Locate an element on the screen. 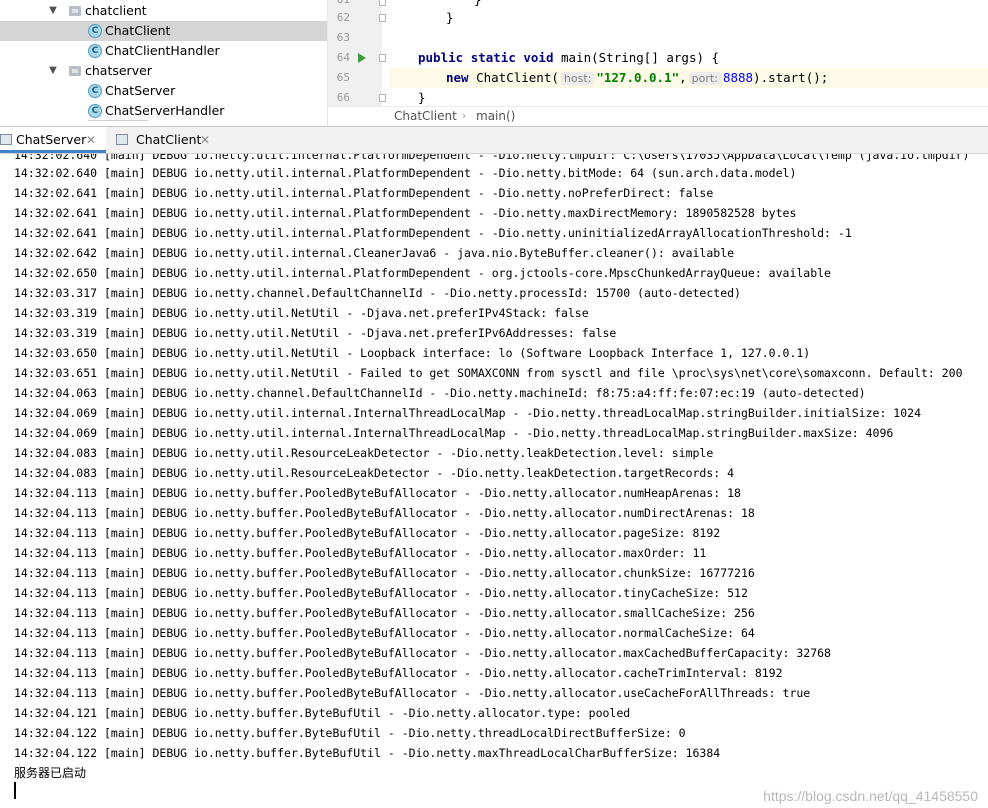 The width and height of the screenshot is (988, 808). tree-item-chatclienthandler: C ChatClientHandler is located at coordinates (163, 51).